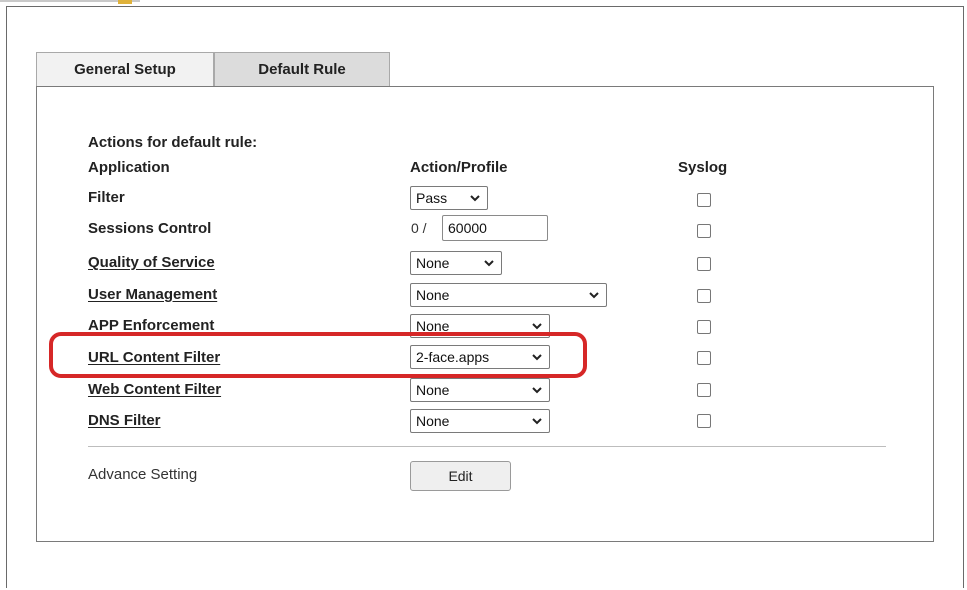  Describe the element at coordinates (173, 142) in the screenshot. I see `section-title: Actions for default rule:` at that location.